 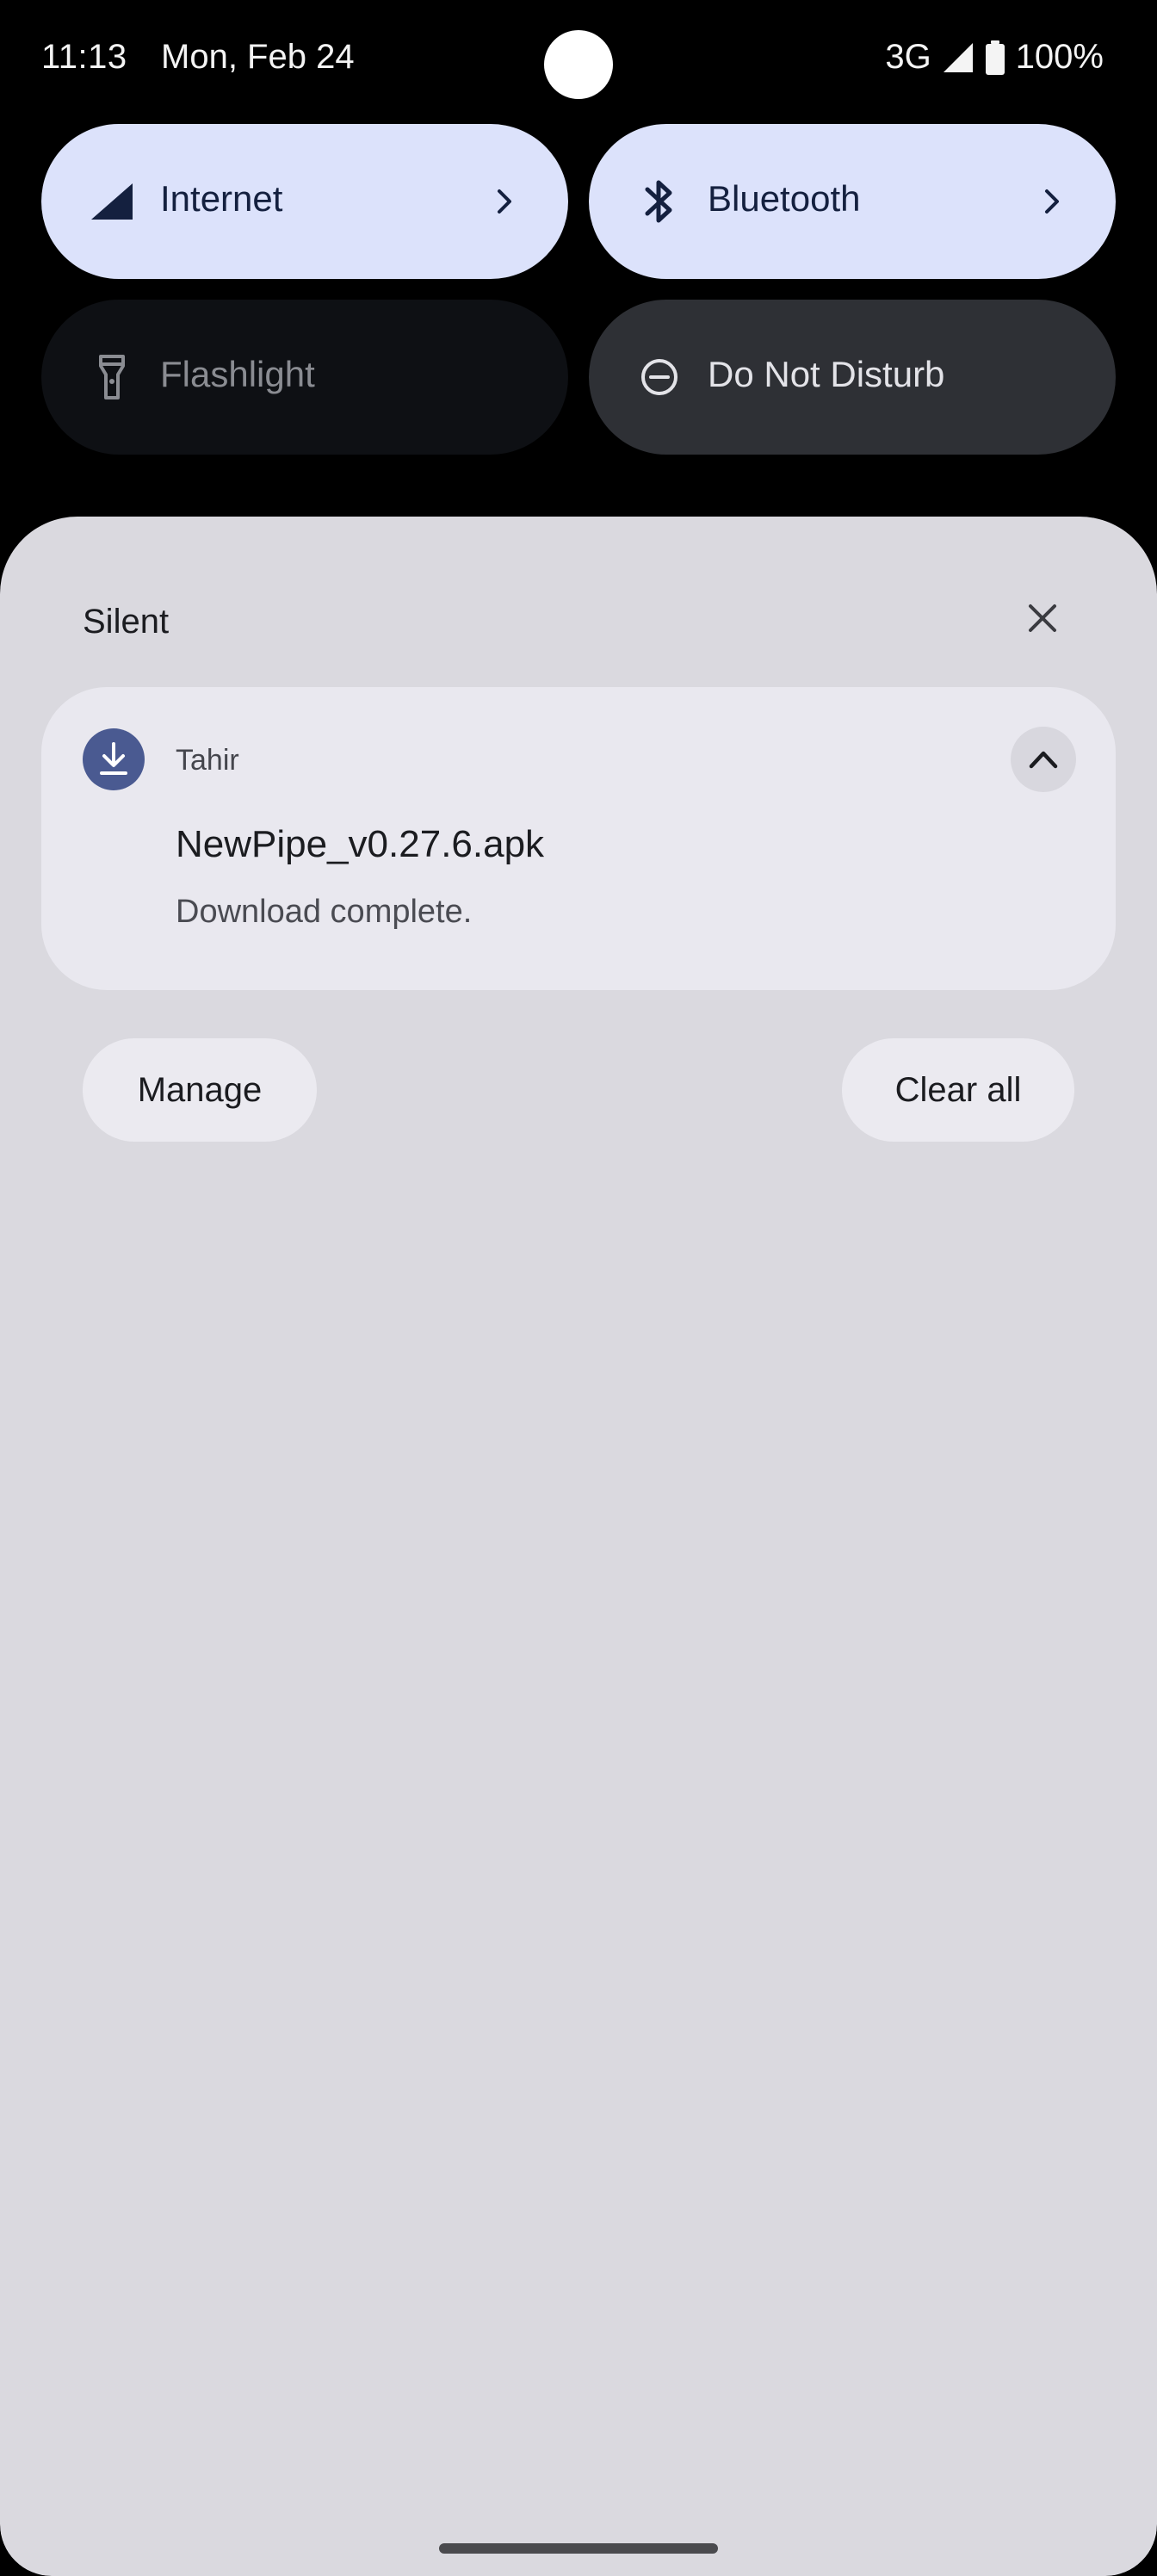 I want to click on camera-cutout, so click(x=579, y=64).